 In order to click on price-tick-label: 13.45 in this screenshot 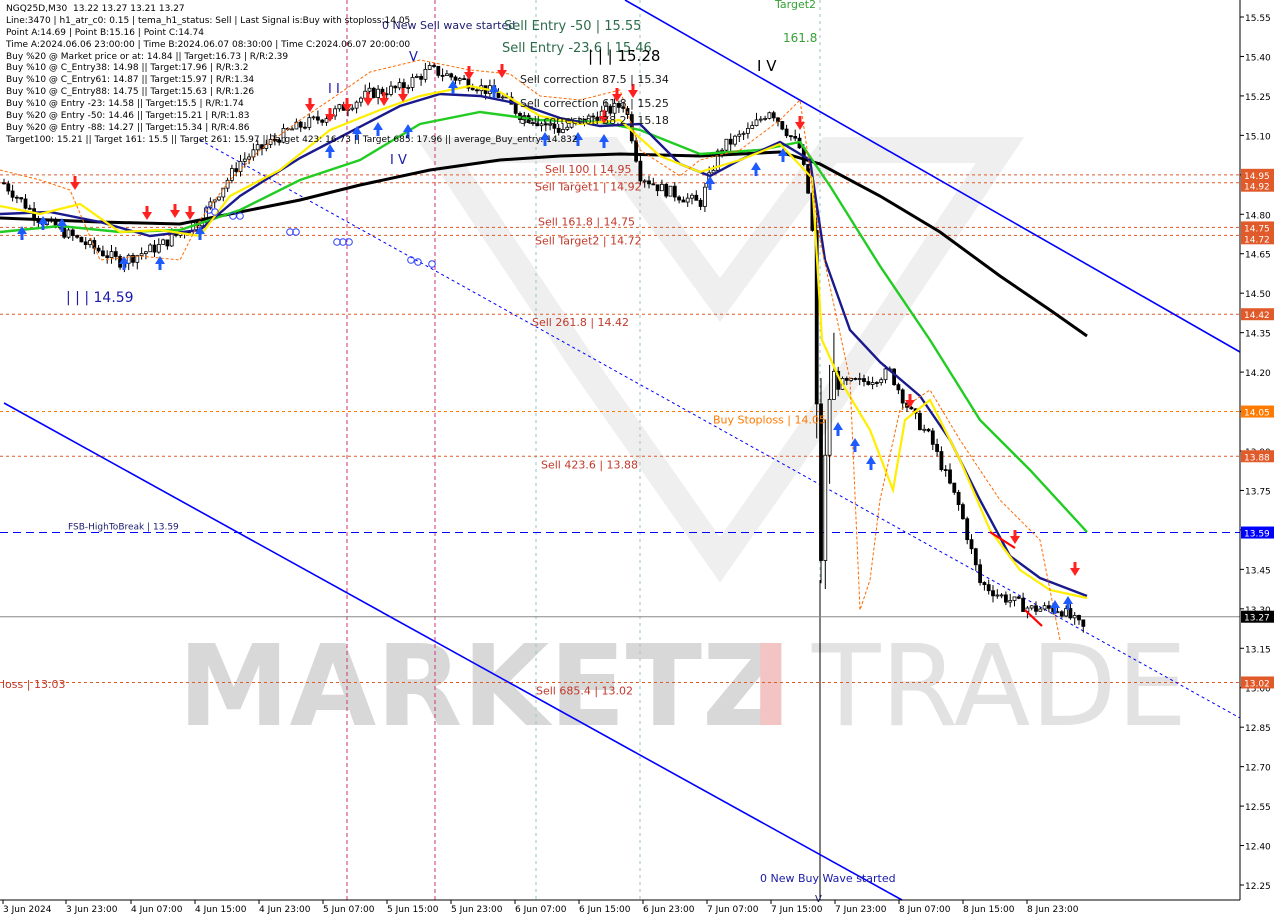, I will do `click(1258, 571)`.